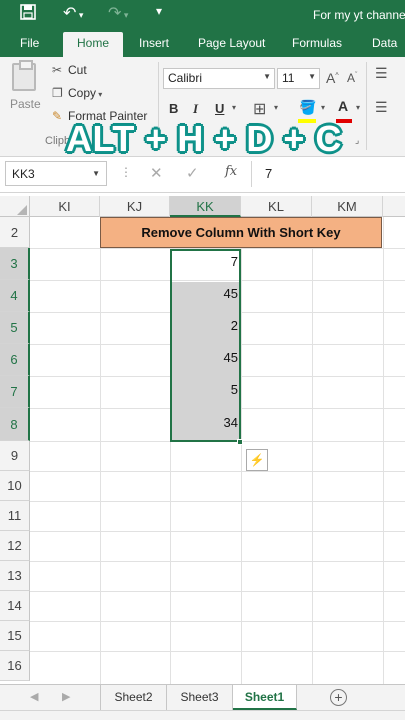  I want to click on align-left-icon: ☰, so click(381, 107).